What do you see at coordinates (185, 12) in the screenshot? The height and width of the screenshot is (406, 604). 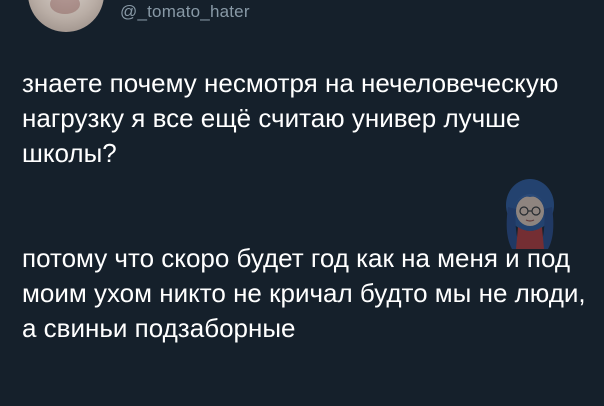 I see `tweet-handle: @_tomato_hater` at bounding box center [185, 12].